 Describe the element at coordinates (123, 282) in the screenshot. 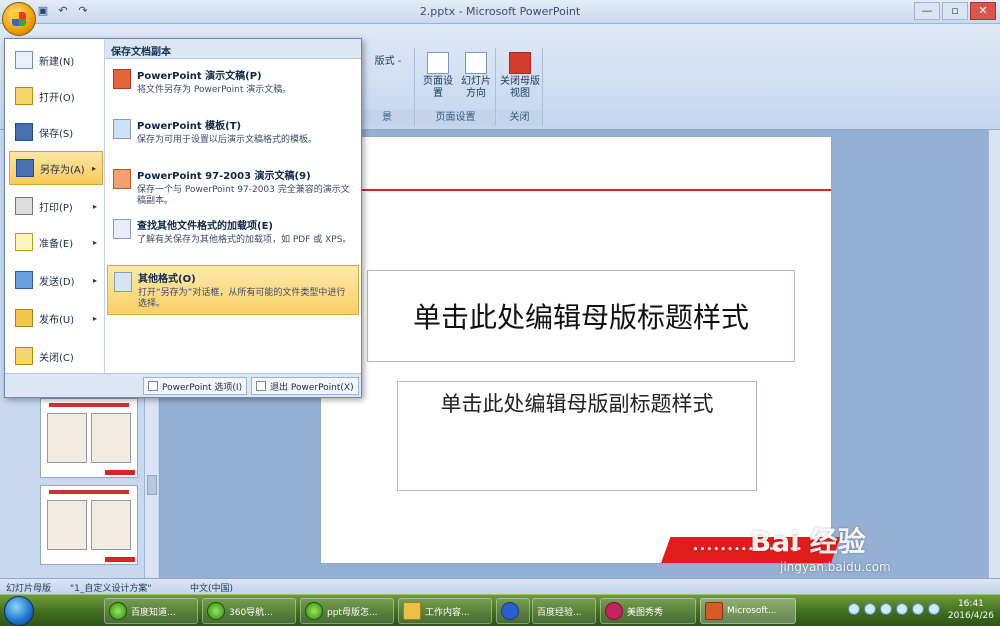

I see `other-format-icon` at that location.